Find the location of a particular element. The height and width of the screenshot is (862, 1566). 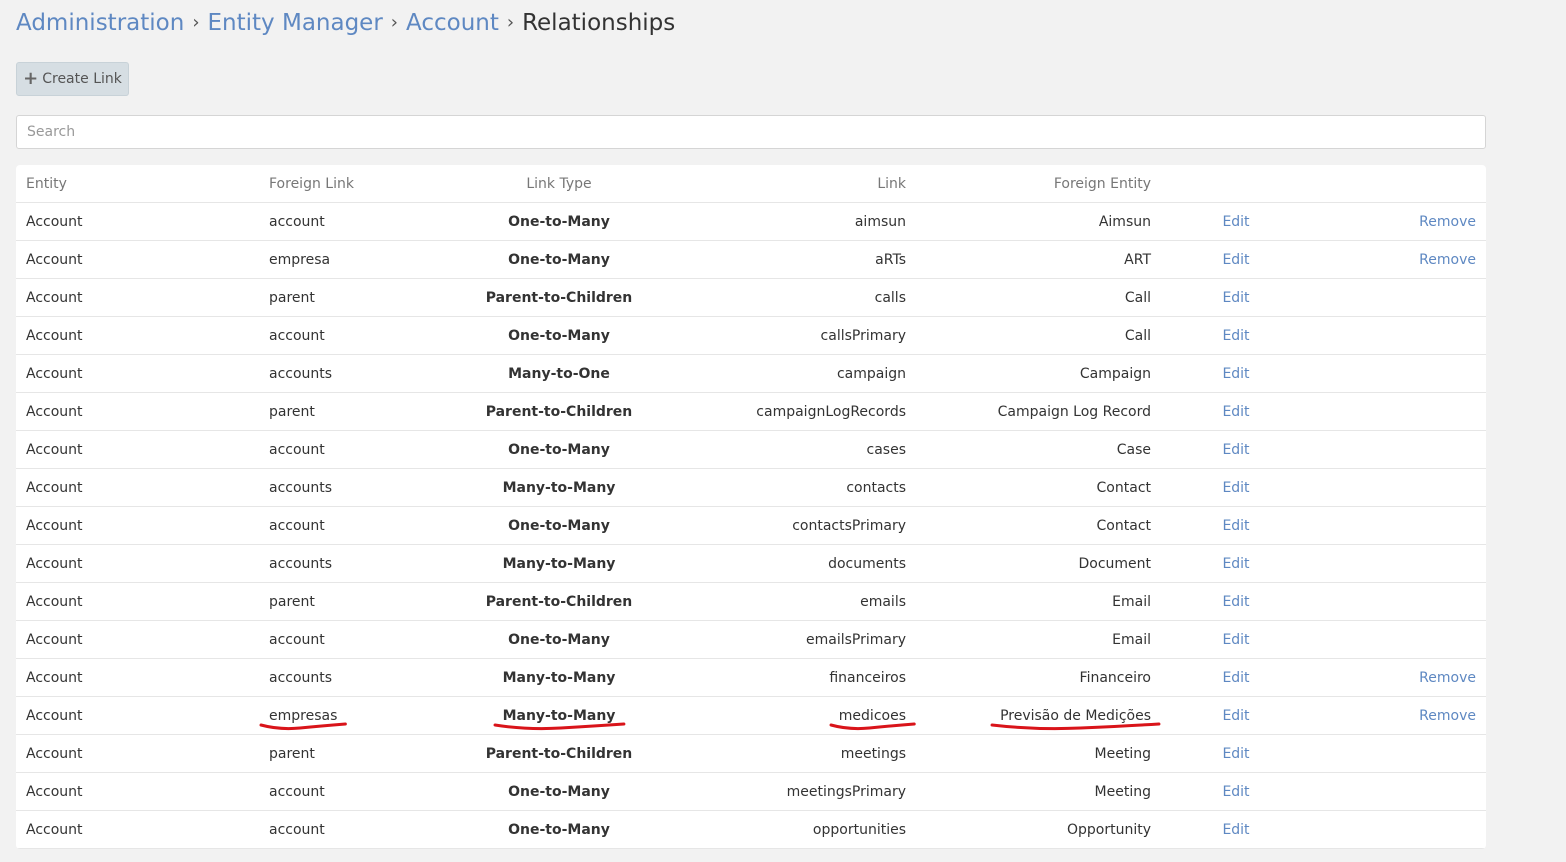

column-header-foreign-link: Foreign Link is located at coordinates (359, 184).